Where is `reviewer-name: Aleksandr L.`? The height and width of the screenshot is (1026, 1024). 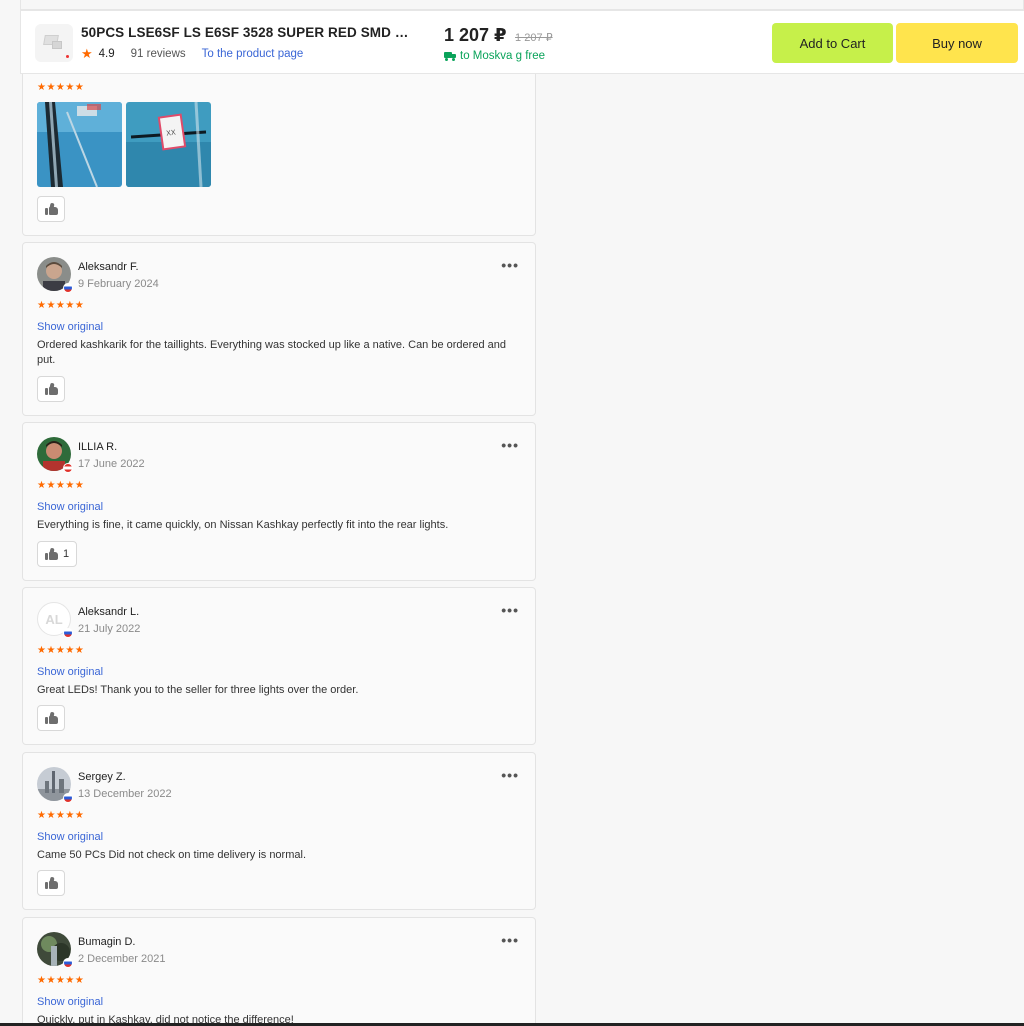
reviewer-name: Aleksandr L. is located at coordinates (109, 612).